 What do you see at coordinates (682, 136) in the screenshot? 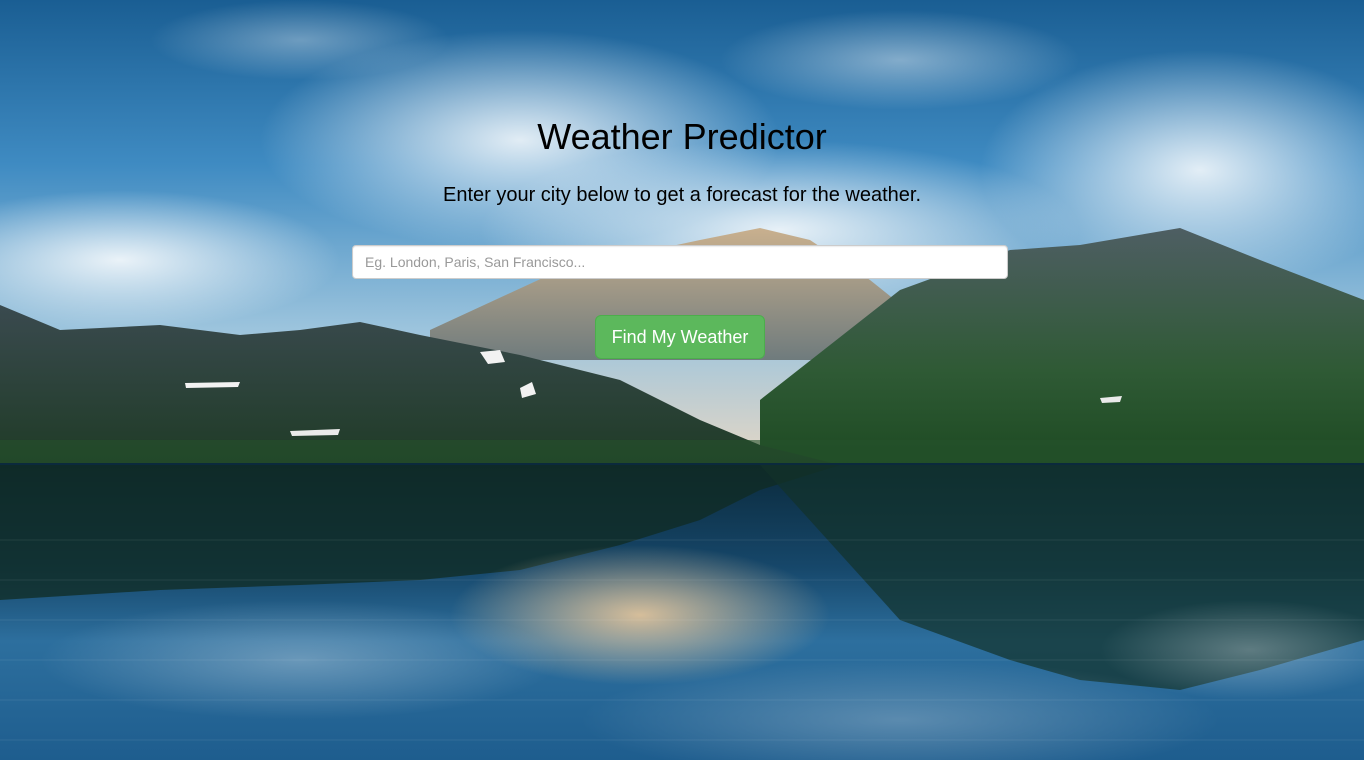
I see `page-title: Weather Predictor` at bounding box center [682, 136].